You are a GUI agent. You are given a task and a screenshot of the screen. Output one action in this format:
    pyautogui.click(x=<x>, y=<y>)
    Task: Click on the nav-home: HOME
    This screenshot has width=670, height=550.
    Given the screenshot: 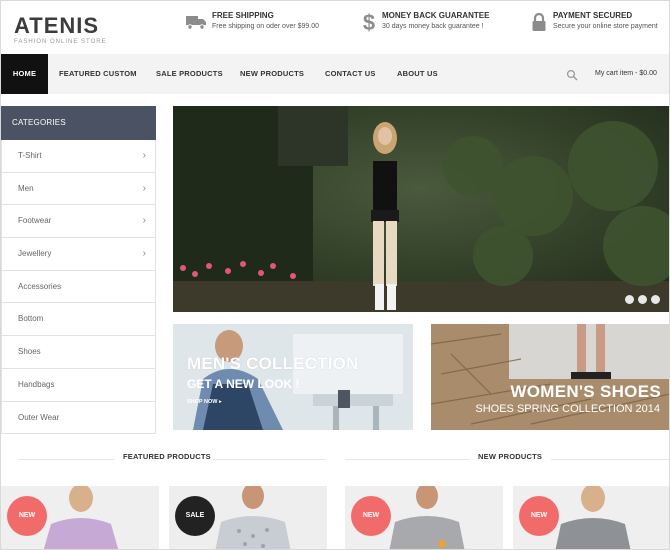 What is the action you would take?
    pyautogui.click(x=24, y=74)
    